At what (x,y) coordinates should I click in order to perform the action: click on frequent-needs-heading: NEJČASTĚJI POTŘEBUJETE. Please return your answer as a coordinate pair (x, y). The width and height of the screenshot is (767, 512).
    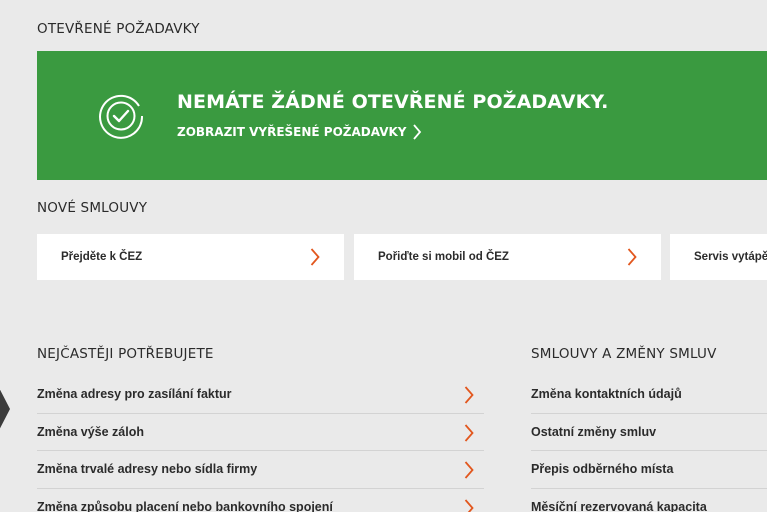
    Looking at the image, I should click on (125, 354).